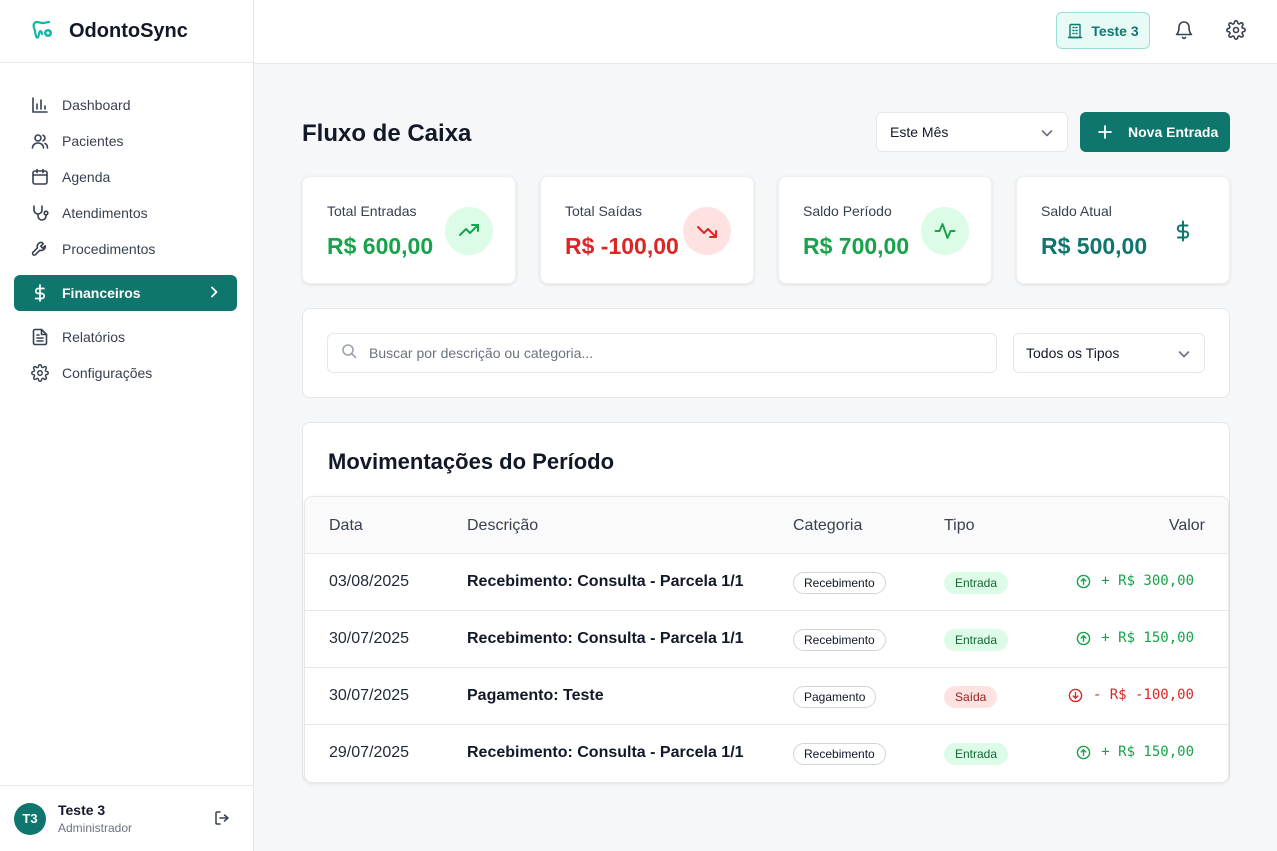 The height and width of the screenshot is (851, 1277). Describe the element at coordinates (40, 213) in the screenshot. I see `stethoscope-icon` at that location.